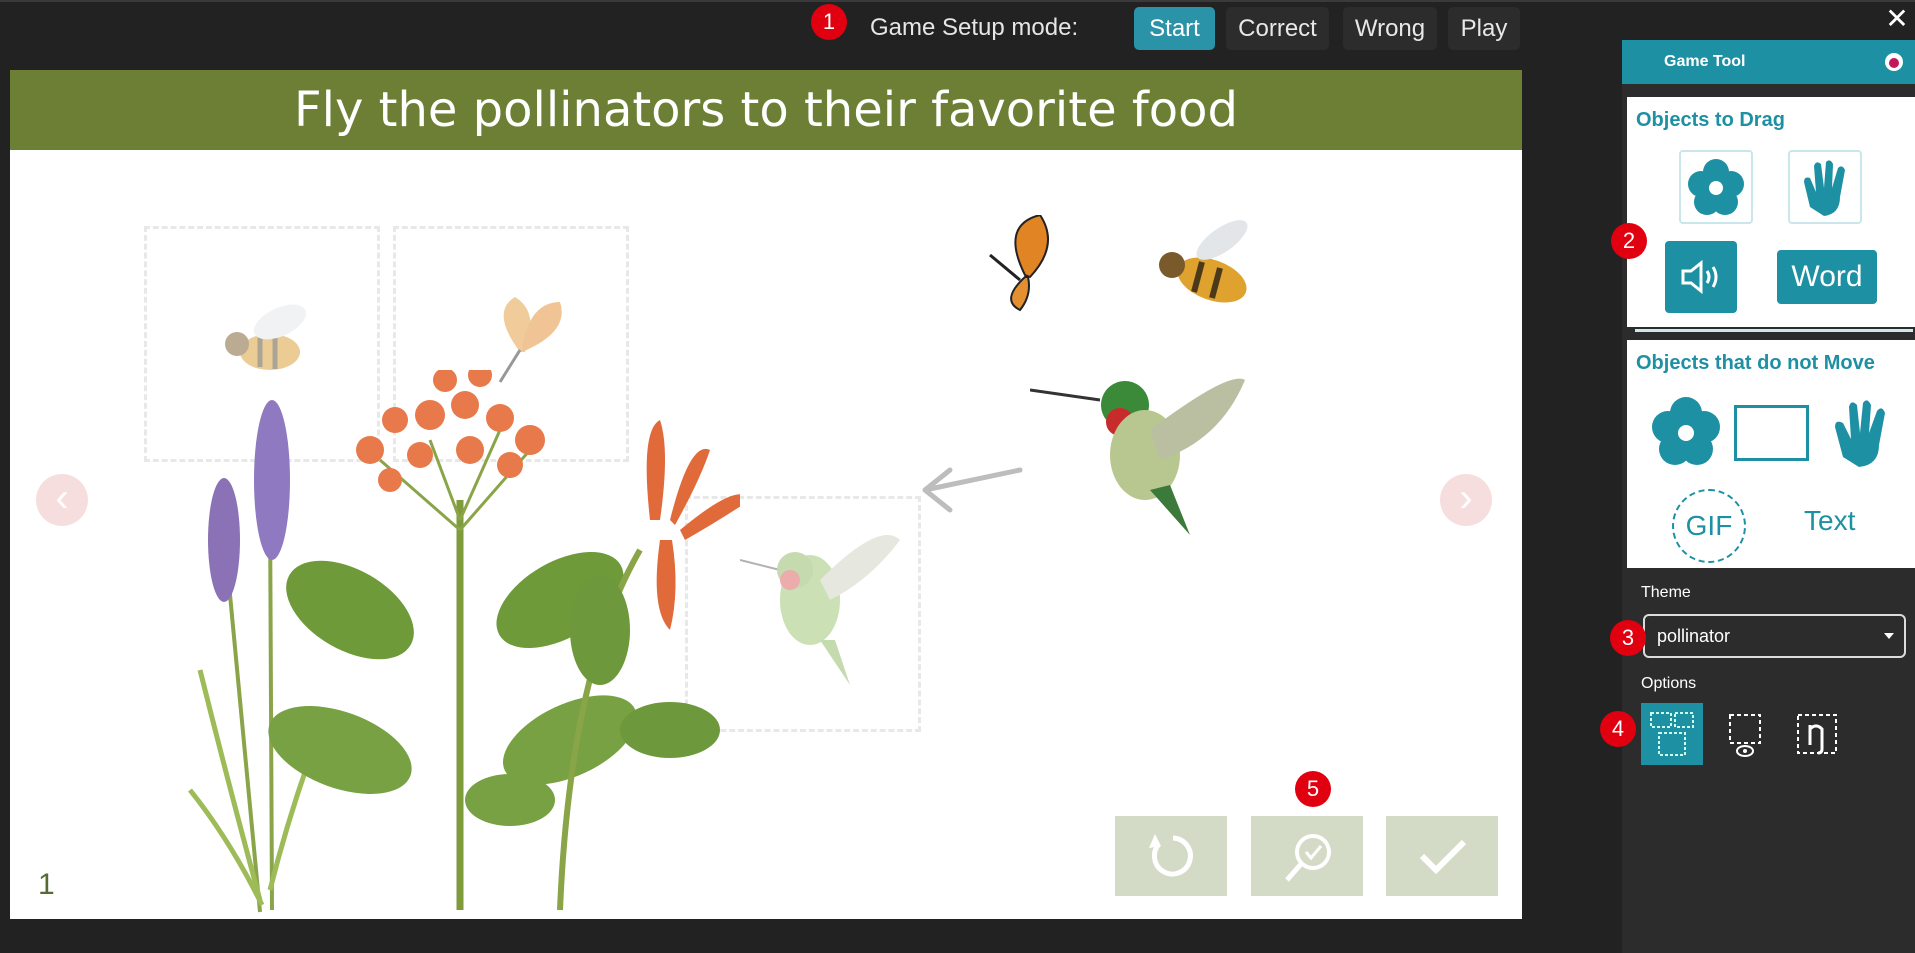 This screenshot has height=953, width=1915. Describe the element at coordinates (1889, 636) in the screenshot. I see `chevron-down-icon` at that location.